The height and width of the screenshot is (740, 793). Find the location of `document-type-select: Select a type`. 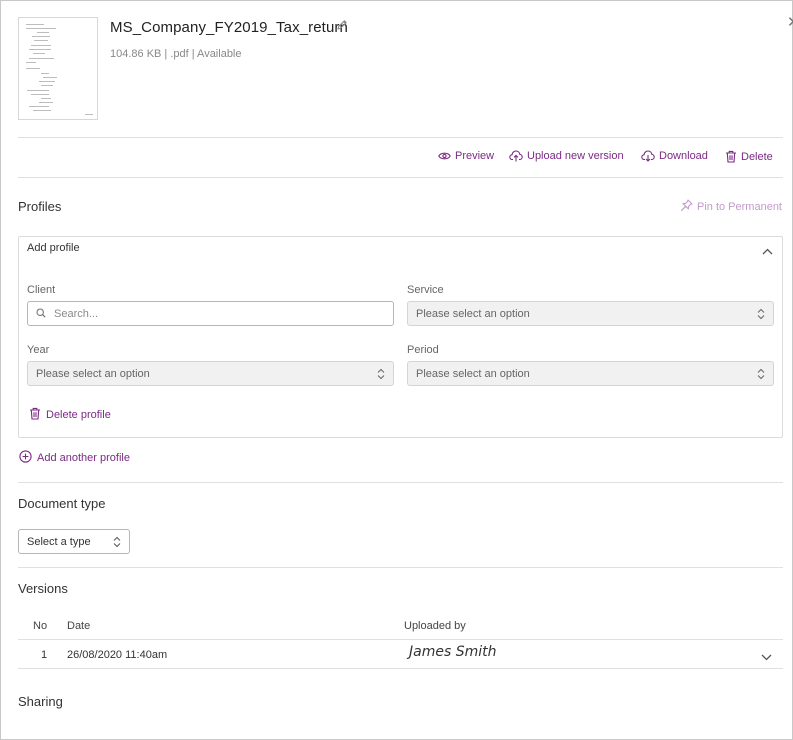

document-type-select: Select a type is located at coordinates (74, 541).